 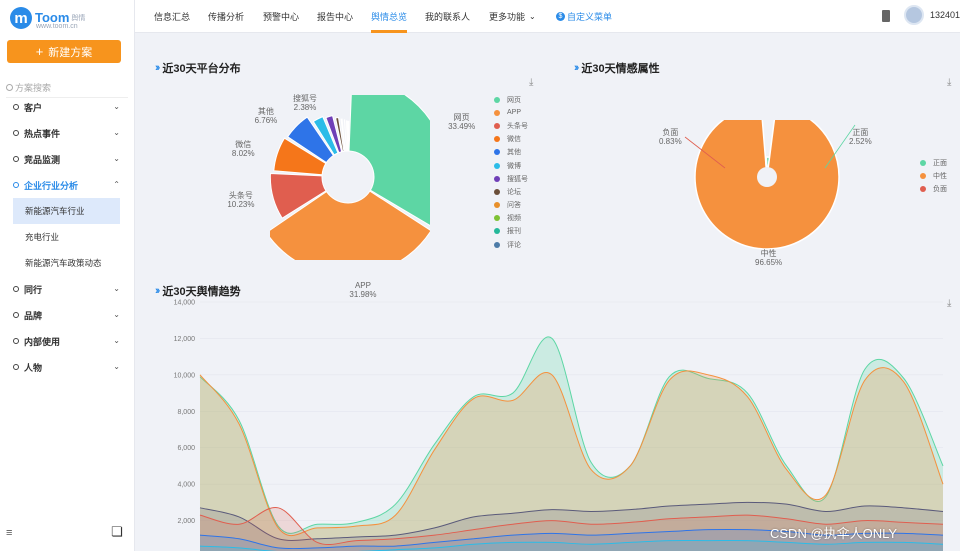 I want to click on legend-item: 视频, so click(x=511, y=218).